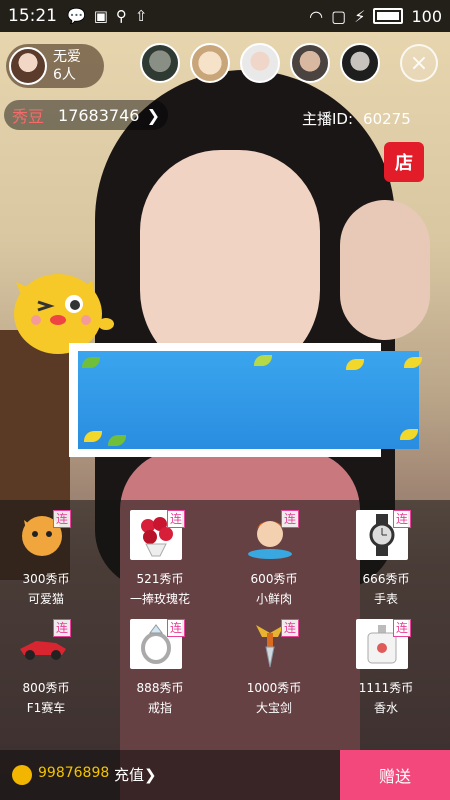 This screenshot has width=450, height=800. Describe the element at coordinates (64, 75) in the screenshot. I see `viewer-count: 6人` at that location.